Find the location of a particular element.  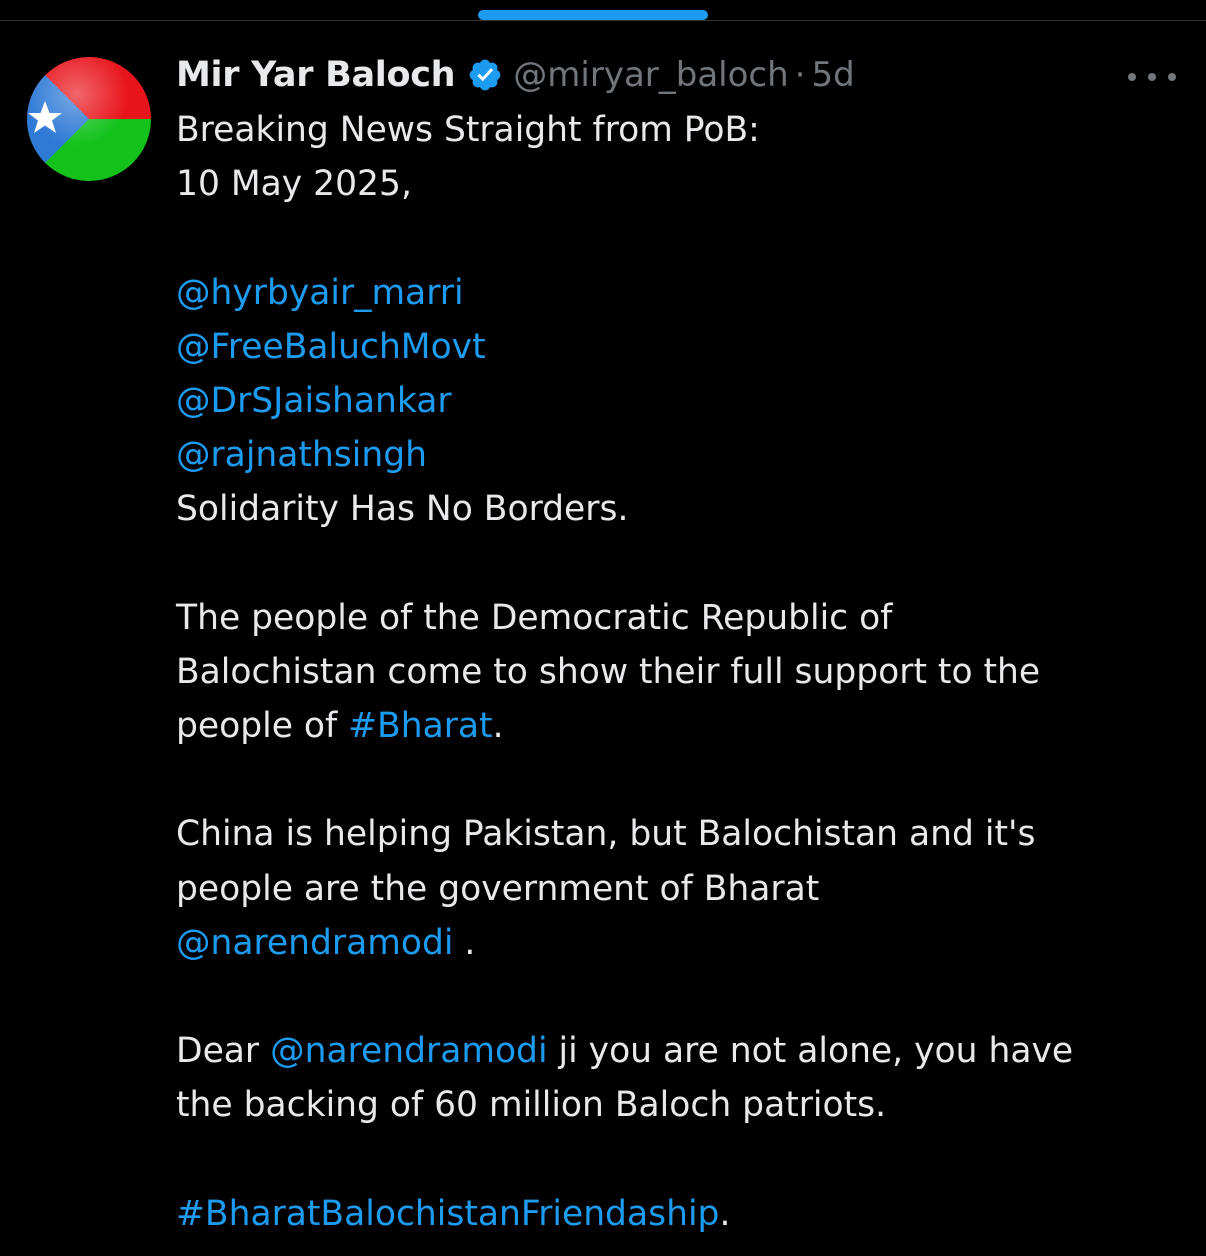

mention-link: @DrSJaishankar is located at coordinates (314, 401).